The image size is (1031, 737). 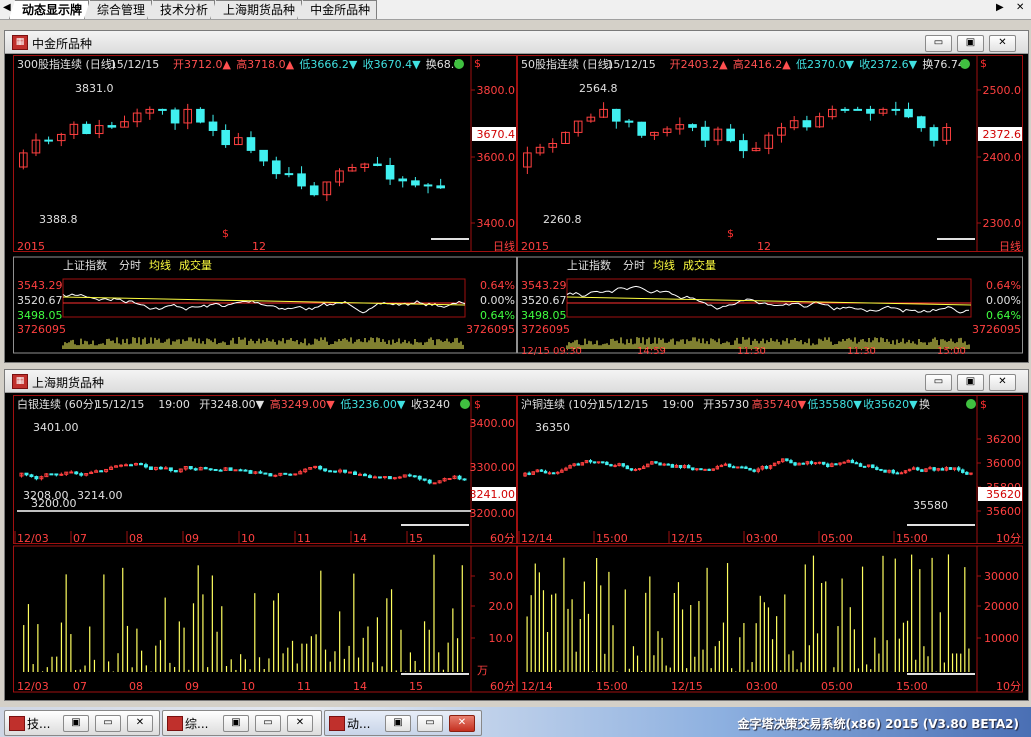 I want to click on main-frame, so click(x=265, y=469).